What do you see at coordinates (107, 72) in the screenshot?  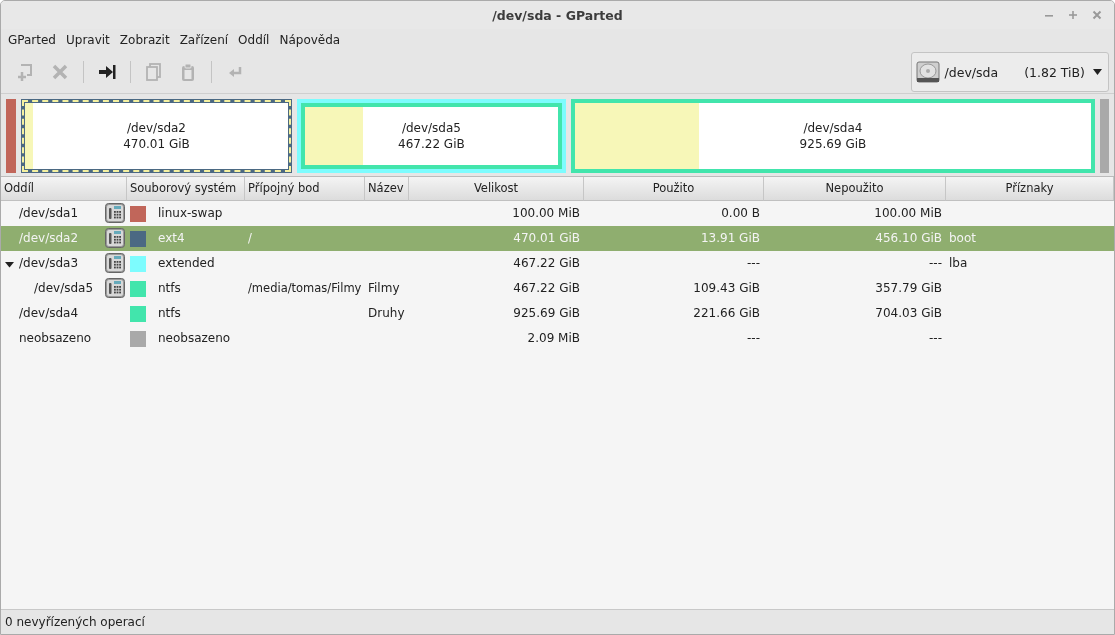 I see `arrow-to-bar-icon` at bounding box center [107, 72].